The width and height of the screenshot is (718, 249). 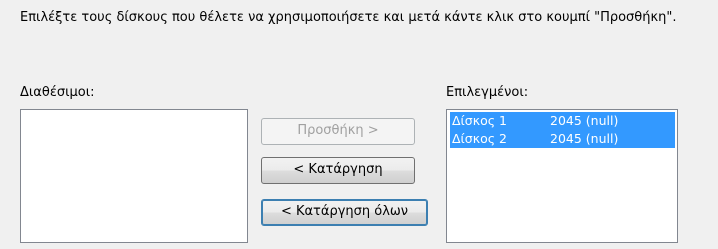 What do you see at coordinates (479, 138) in the screenshot?
I see `disk-name: Δίσκος 2` at bounding box center [479, 138].